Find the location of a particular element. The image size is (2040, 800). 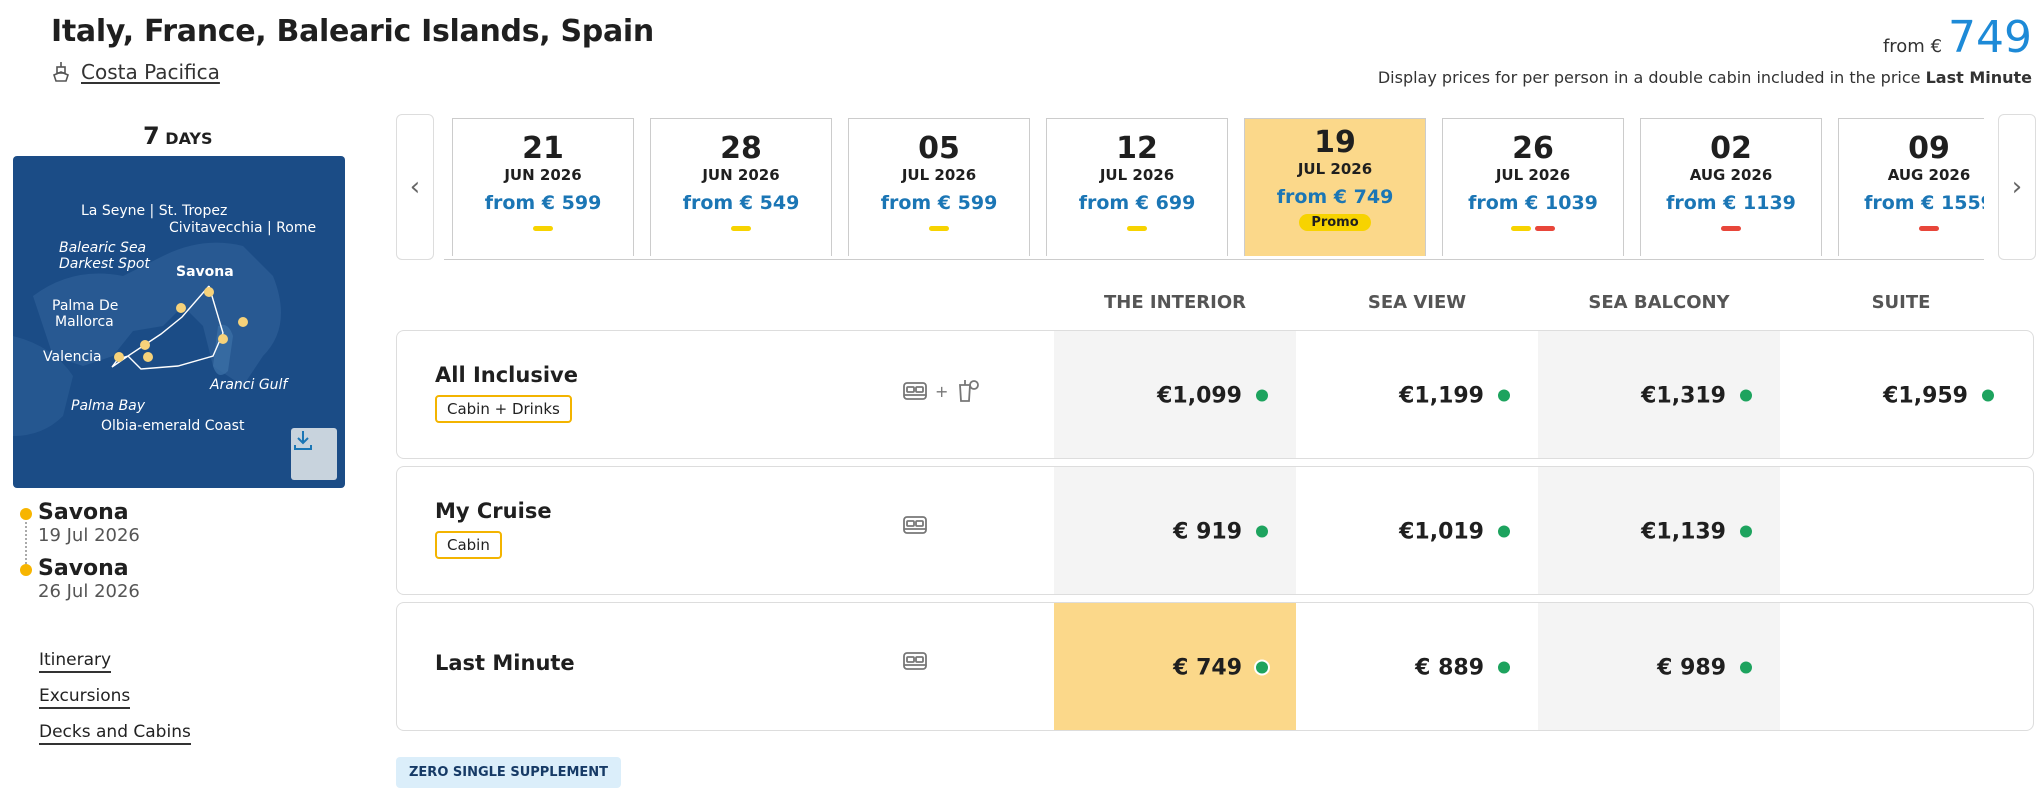

header-price-value: 749 is located at coordinates (1990, 37).